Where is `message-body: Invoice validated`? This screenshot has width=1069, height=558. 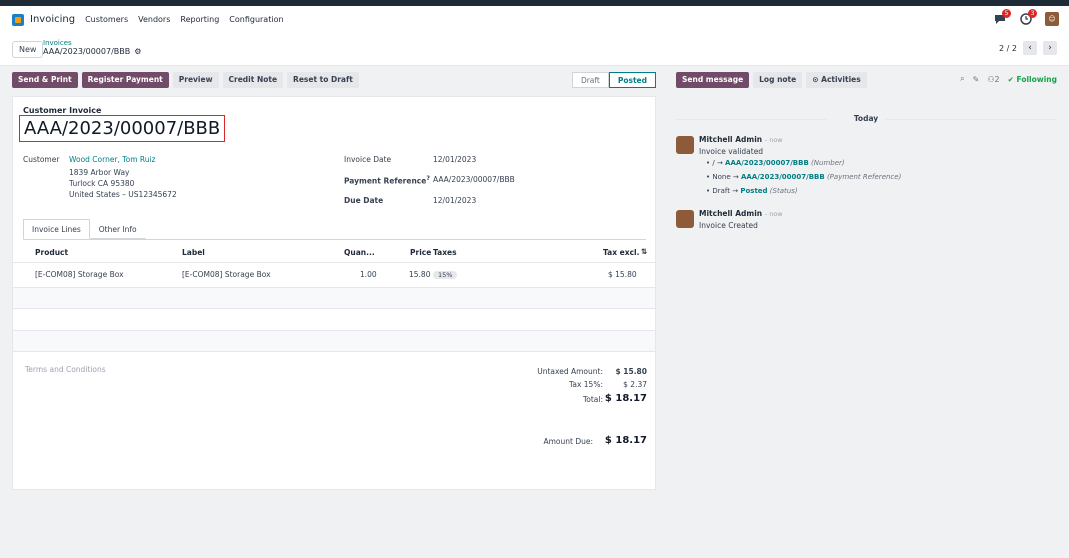 message-body: Invoice validated is located at coordinates (731, 151).